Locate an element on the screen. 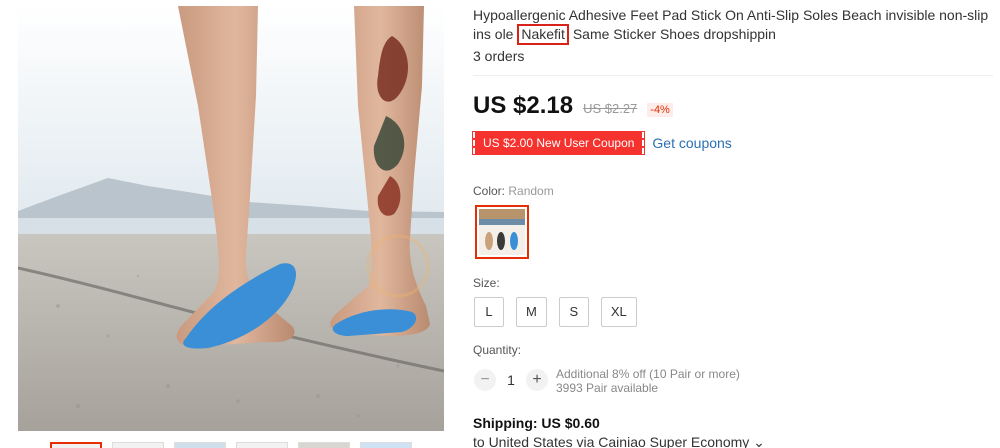 Image resolution: width=1000 pixels, height=448 pixels. quantity-label: Quantity: is located at coordinates (497, 350).